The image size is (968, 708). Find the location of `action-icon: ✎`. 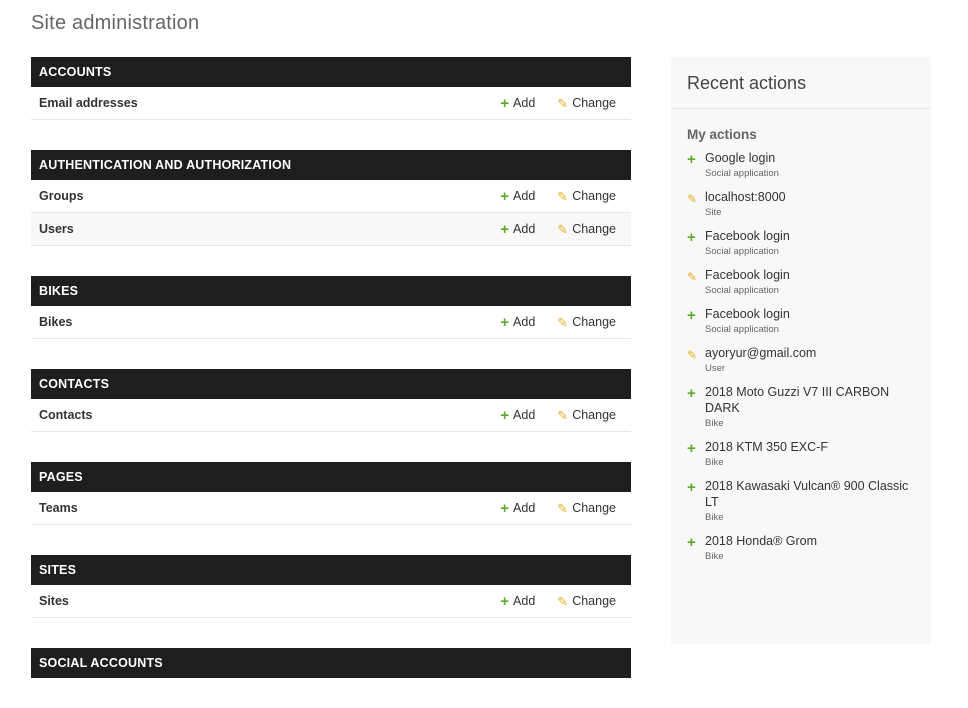

action-icon: ✎ is located at coordinates (696, 204).